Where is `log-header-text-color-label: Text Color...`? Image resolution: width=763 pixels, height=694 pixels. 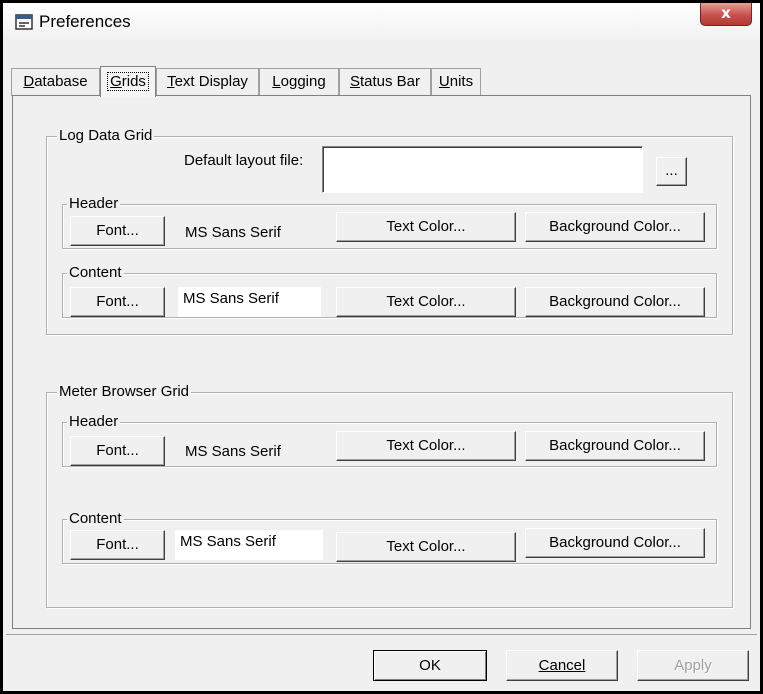
log-header-text-color-label: Text Color... is located at coordinates (426, 226).